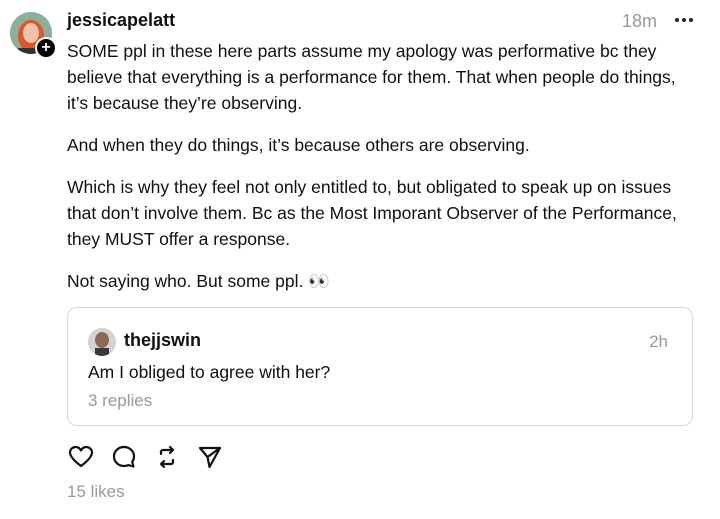  I want to click on more-horizontal-icon, so click(684, 20).